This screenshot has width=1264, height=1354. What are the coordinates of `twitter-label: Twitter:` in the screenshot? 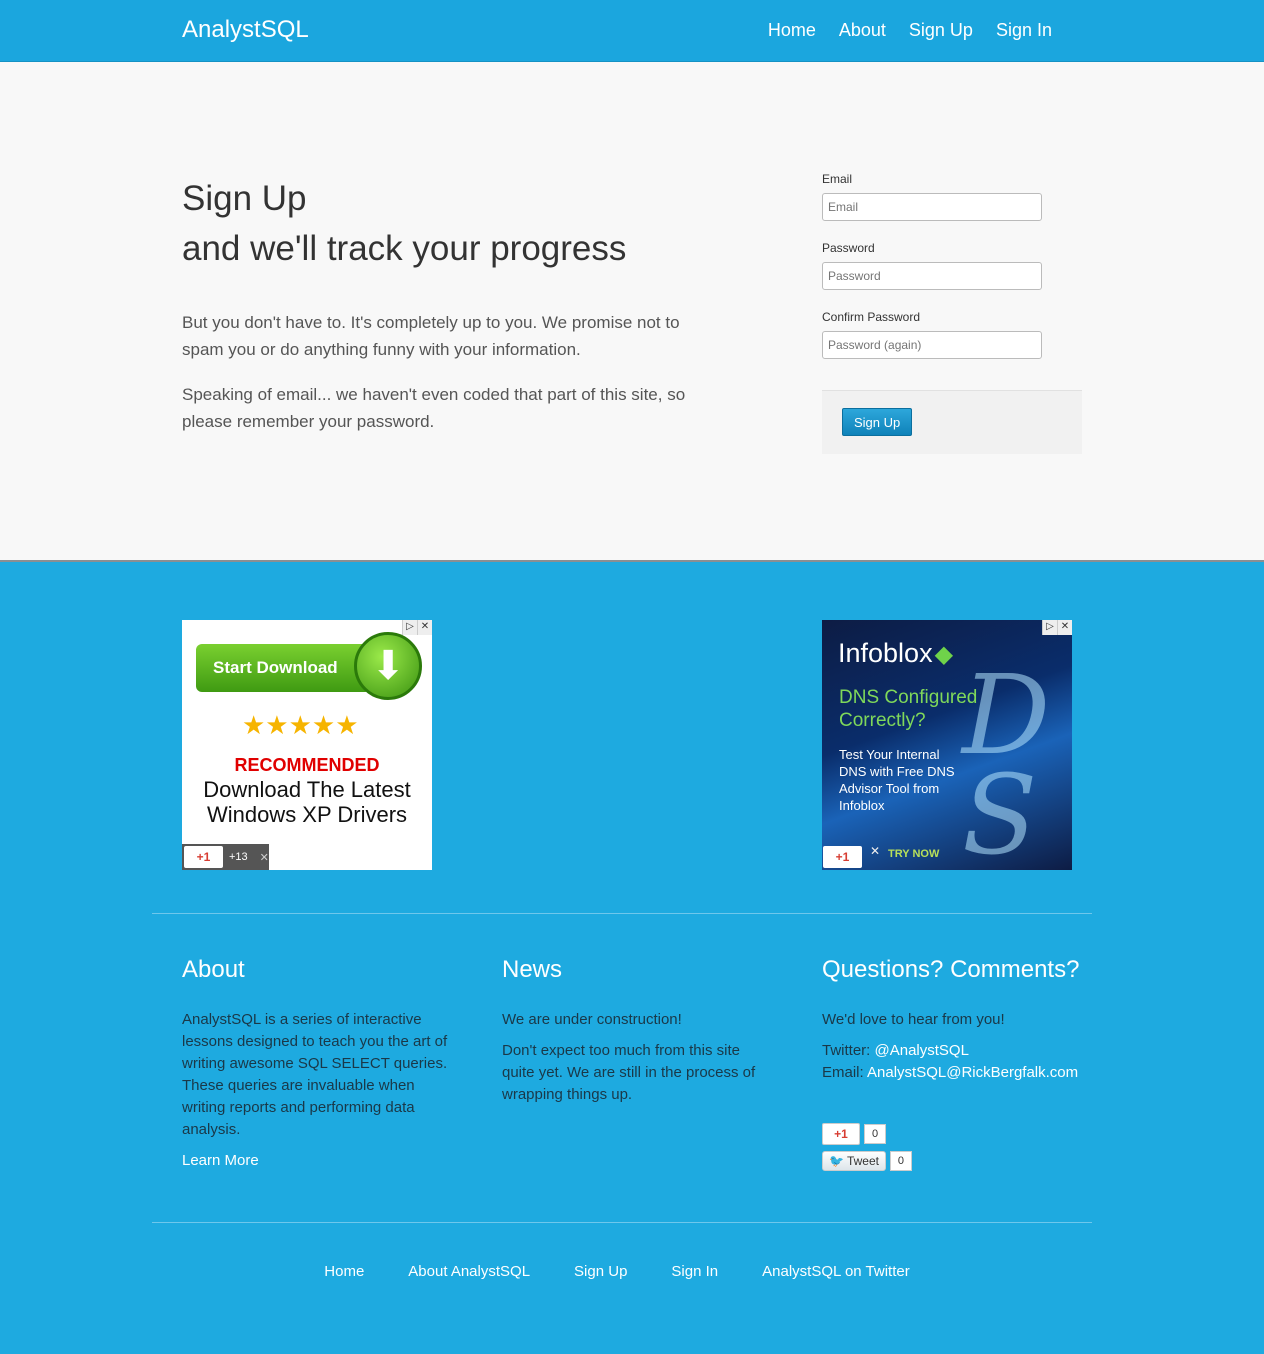 It's located at (848, 1050).